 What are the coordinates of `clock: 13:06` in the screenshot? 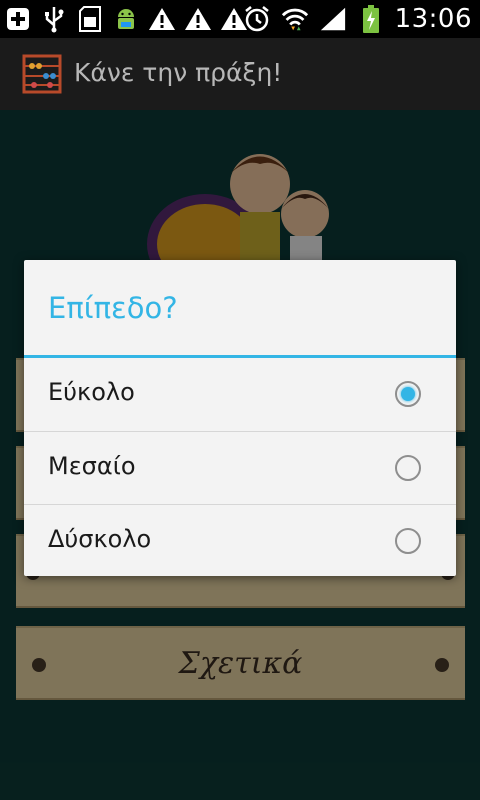 It's located at (433, 19).